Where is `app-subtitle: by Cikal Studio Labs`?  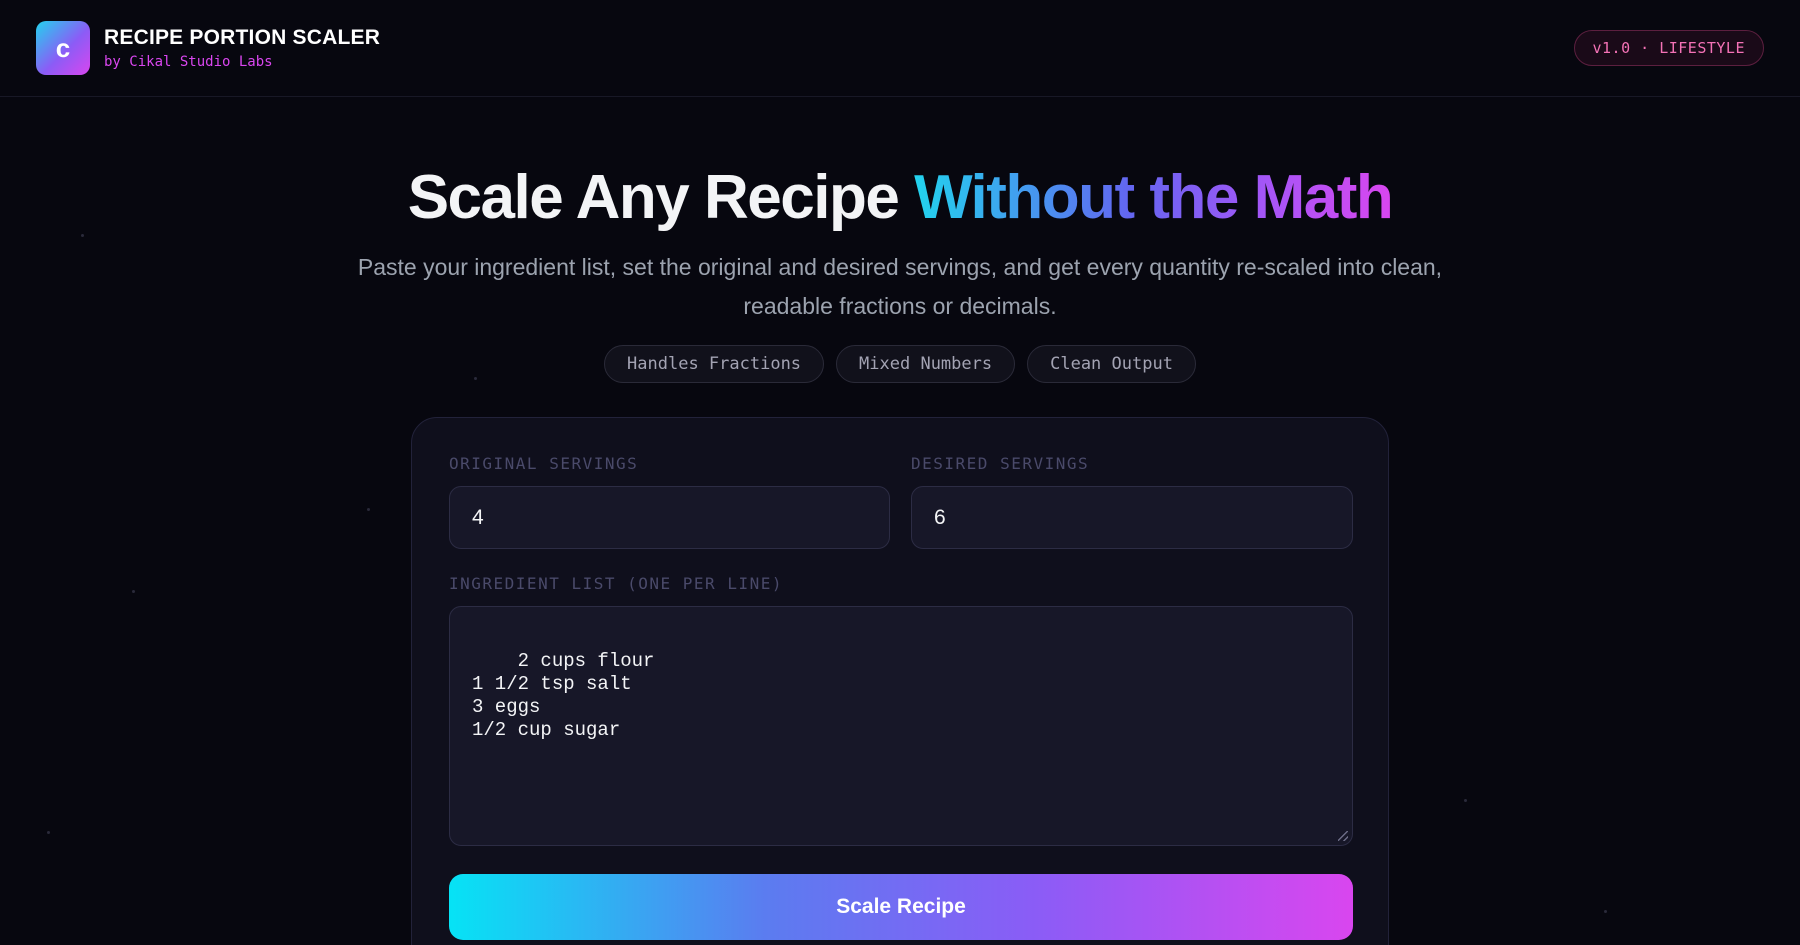 app-subtitle: by Cikal Studio Labs is located at coordinates (188, 62).